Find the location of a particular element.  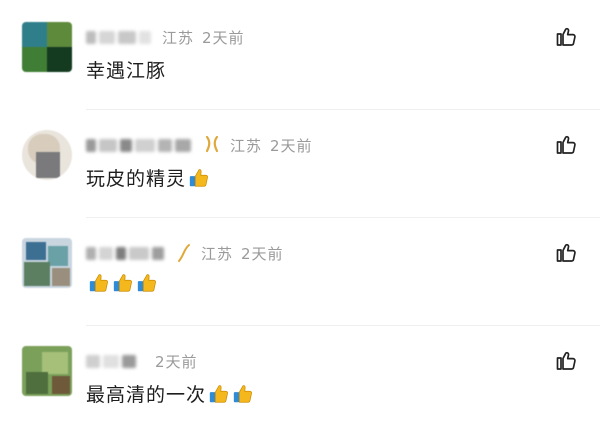

comment-body: 最高清的一次 is located at coordinates (146, 395).